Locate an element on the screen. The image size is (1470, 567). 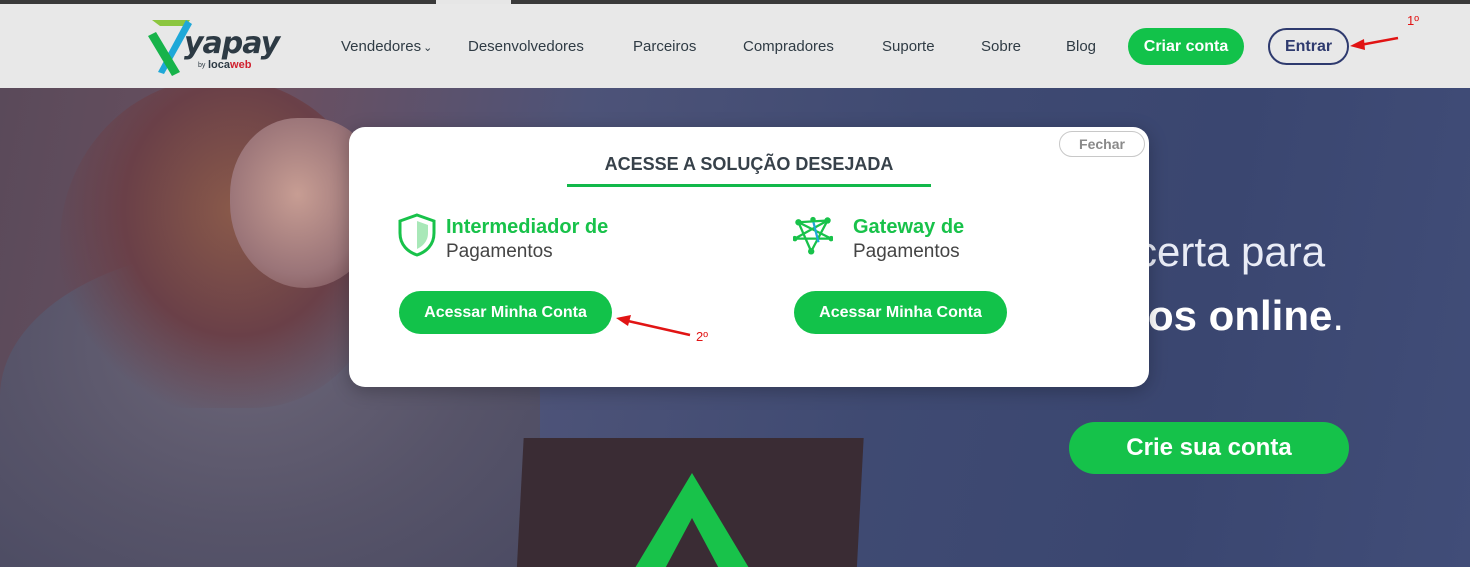
nav-suporte: Suporte is located at coordinates (908, 46).